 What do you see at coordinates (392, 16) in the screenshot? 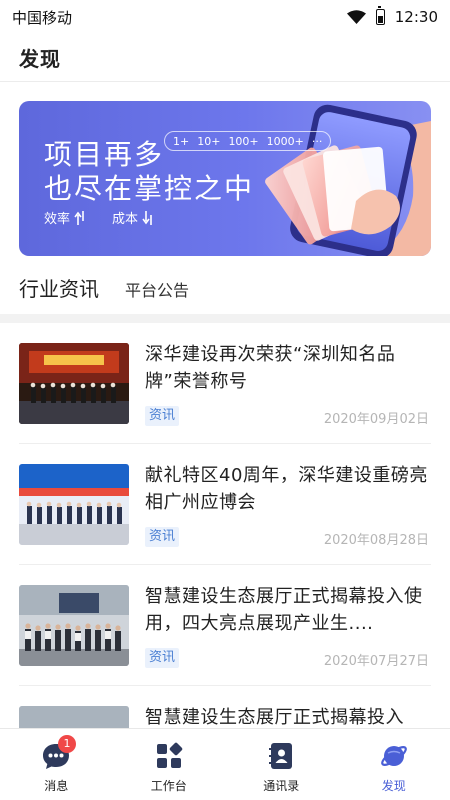
I see `status-icons: 12:30` at bounding box center [392, 16].